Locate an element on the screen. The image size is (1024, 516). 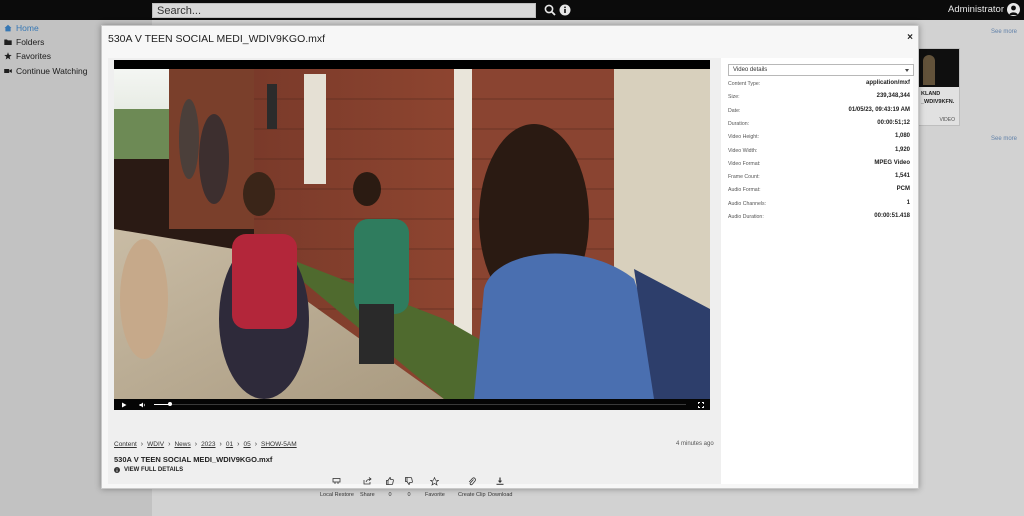
user-avatar-icon is located at coordinates (1013, 9).